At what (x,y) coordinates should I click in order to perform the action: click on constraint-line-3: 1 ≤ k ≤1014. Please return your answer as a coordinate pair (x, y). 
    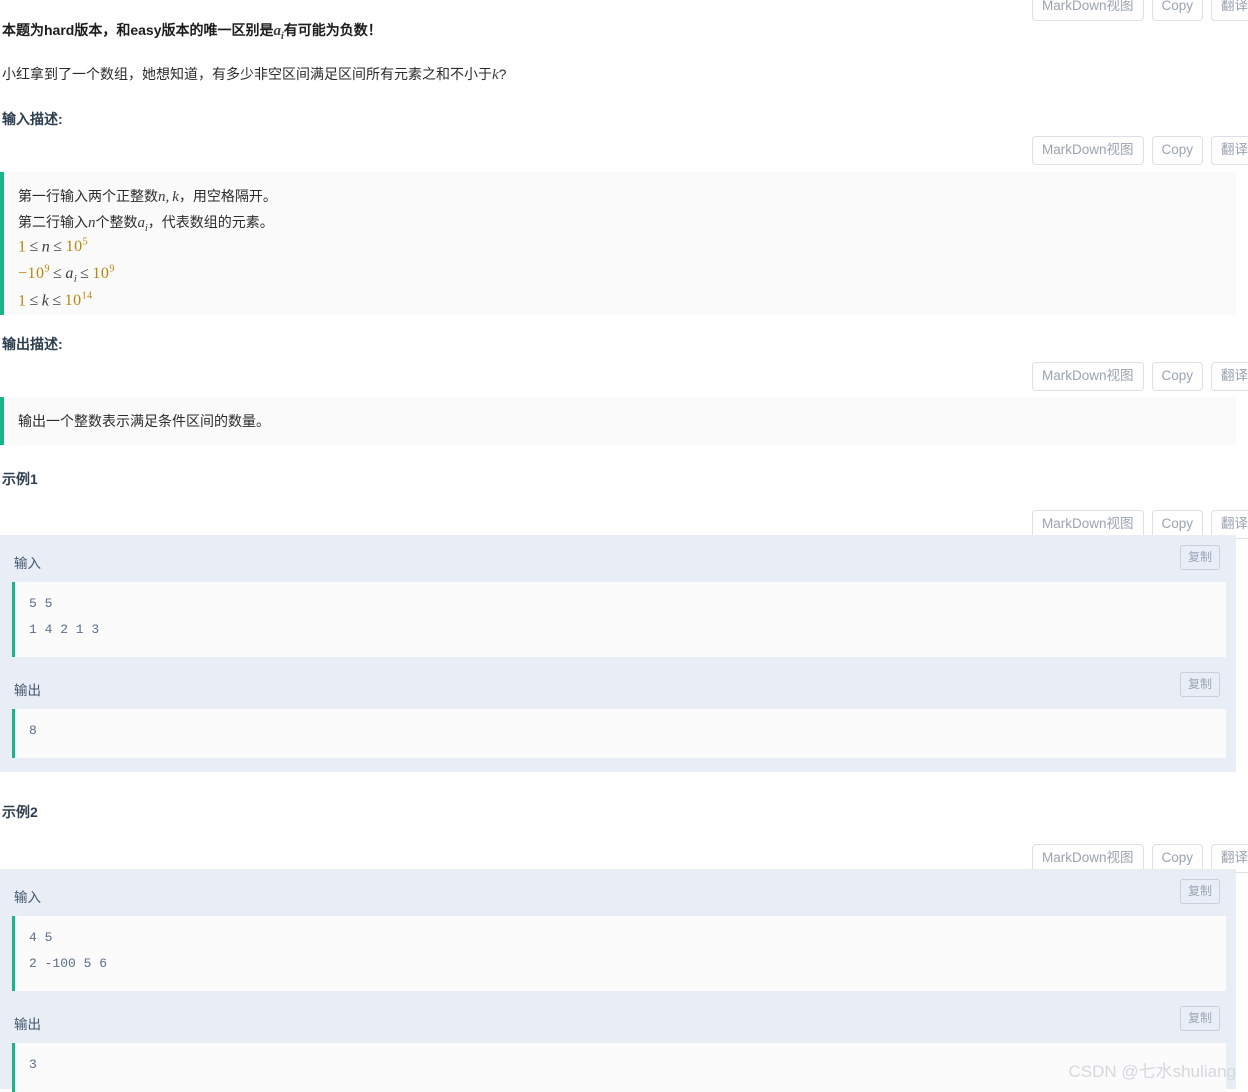
    Looking at the image, I should click on (55, 300).